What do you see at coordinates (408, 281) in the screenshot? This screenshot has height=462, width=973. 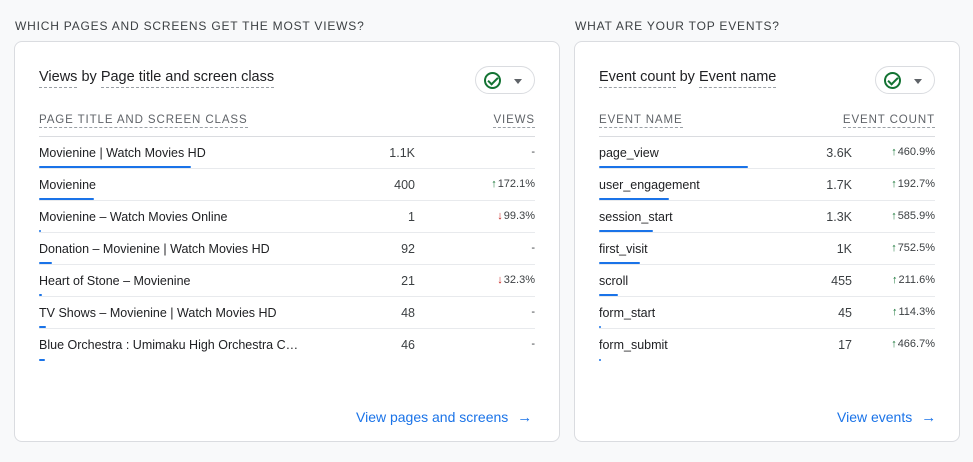 I see `pages-row-value: 21` at bounding box center [408, 281].